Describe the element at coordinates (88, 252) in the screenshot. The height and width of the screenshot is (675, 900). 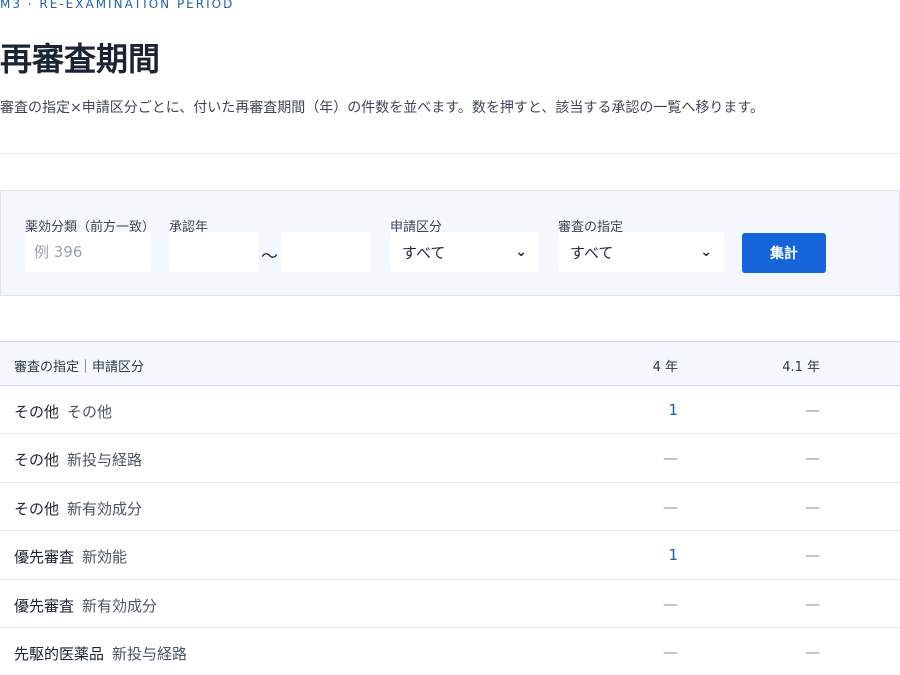
I see `drug-class-input` at that location.